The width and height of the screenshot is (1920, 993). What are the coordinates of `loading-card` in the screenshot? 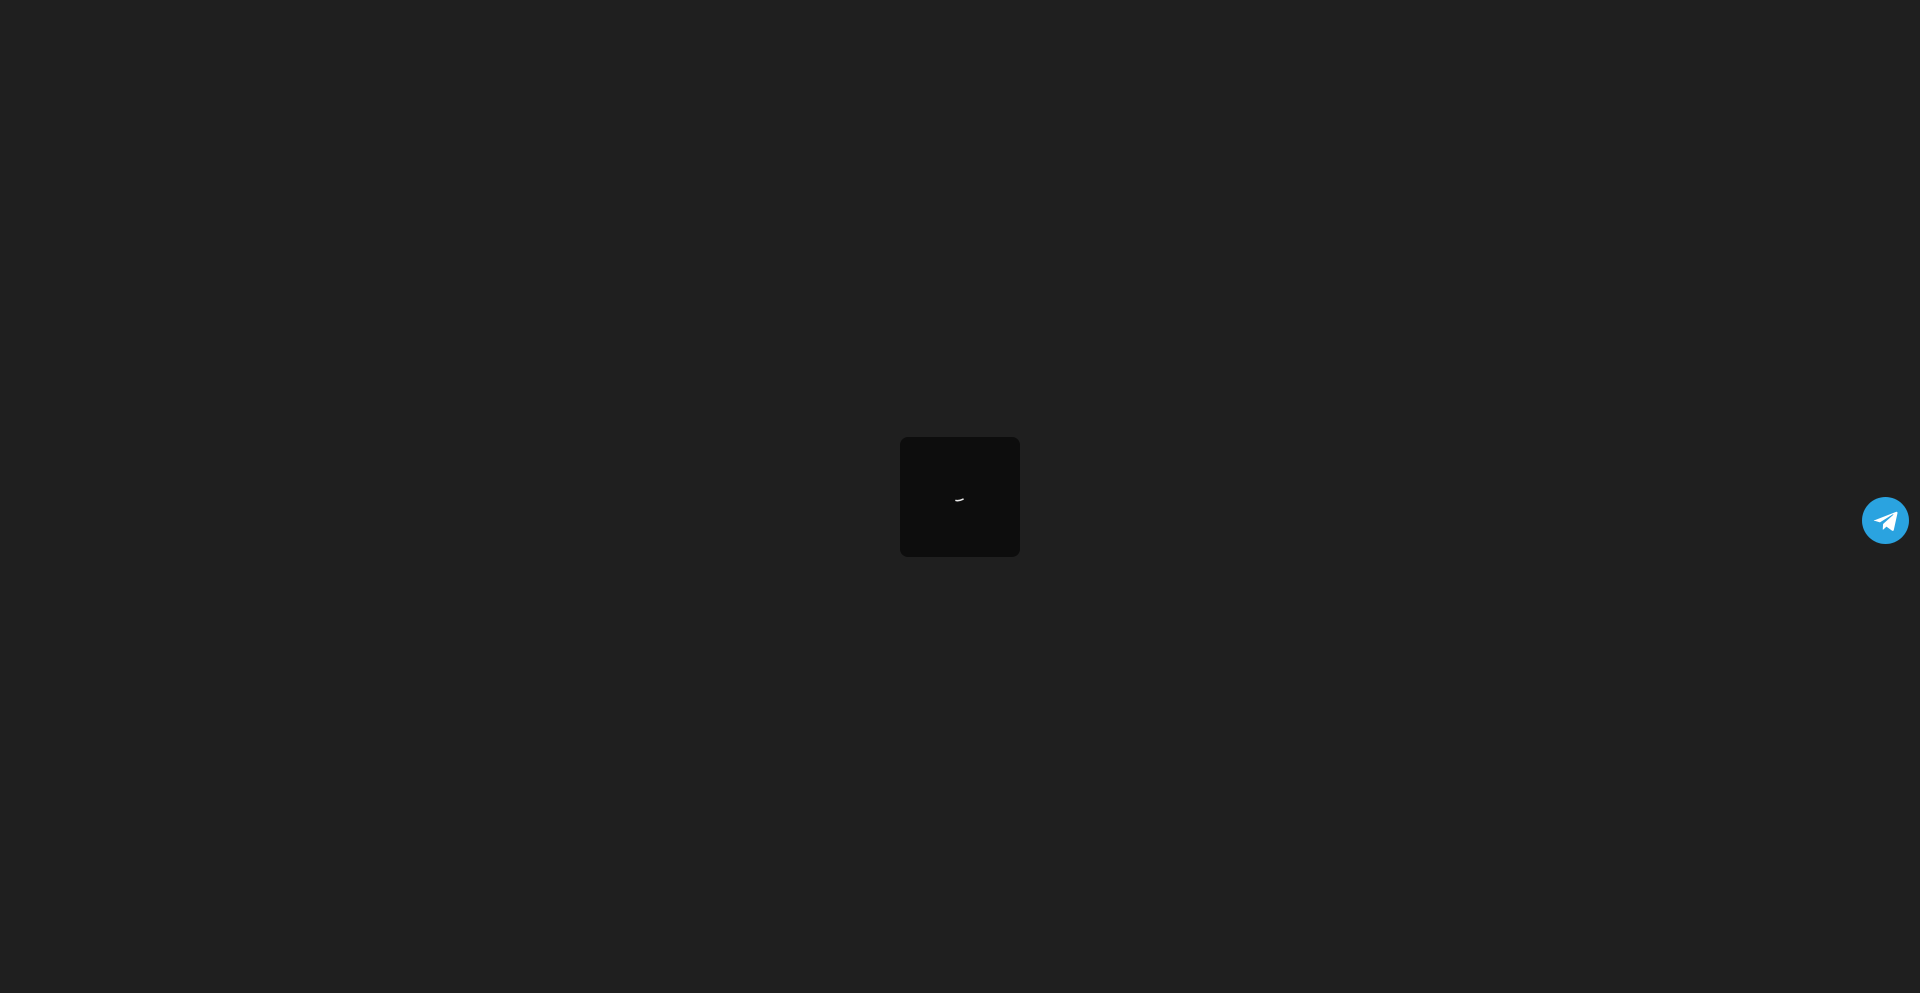 It's located at (960, 497).